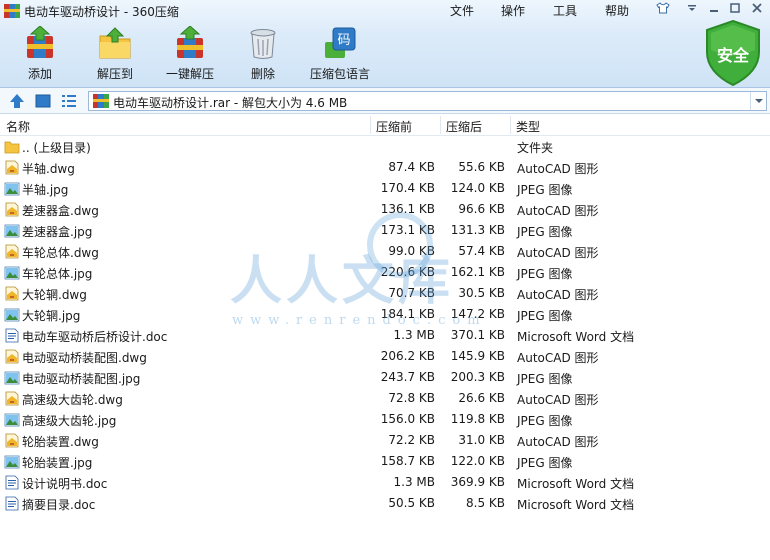  I want to click on extract-to-button: 解压到, so click(115, 55).